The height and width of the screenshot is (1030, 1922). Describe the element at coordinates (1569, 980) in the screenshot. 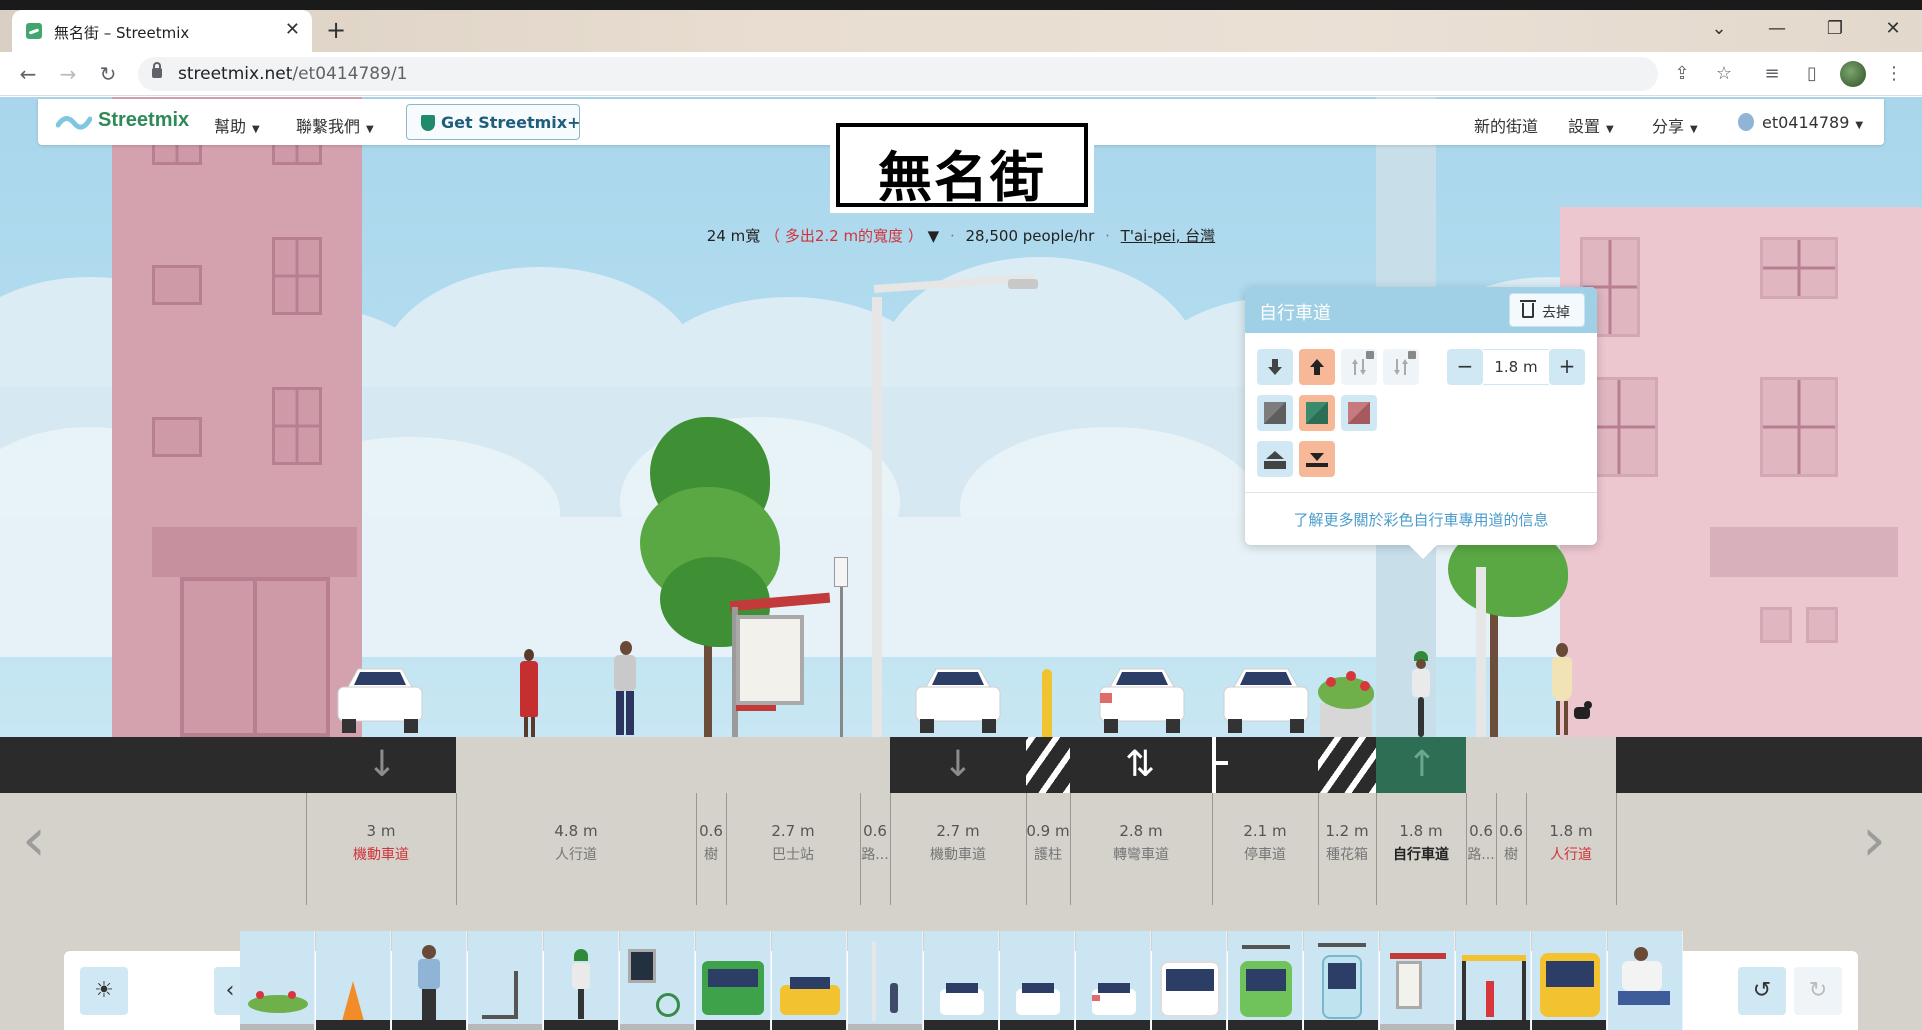

I see `palette-item-yellow-bus` at that location.